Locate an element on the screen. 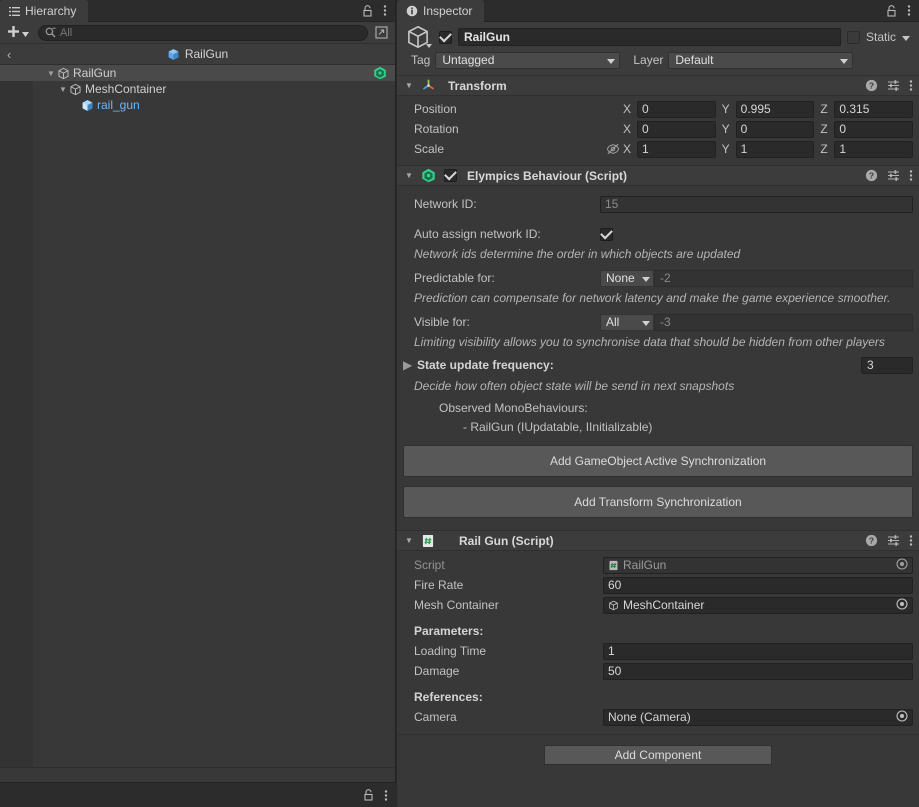 The width and height of the screenshot is (919, 807). scale-x-input: 1 is located at coordinates (676, 149).